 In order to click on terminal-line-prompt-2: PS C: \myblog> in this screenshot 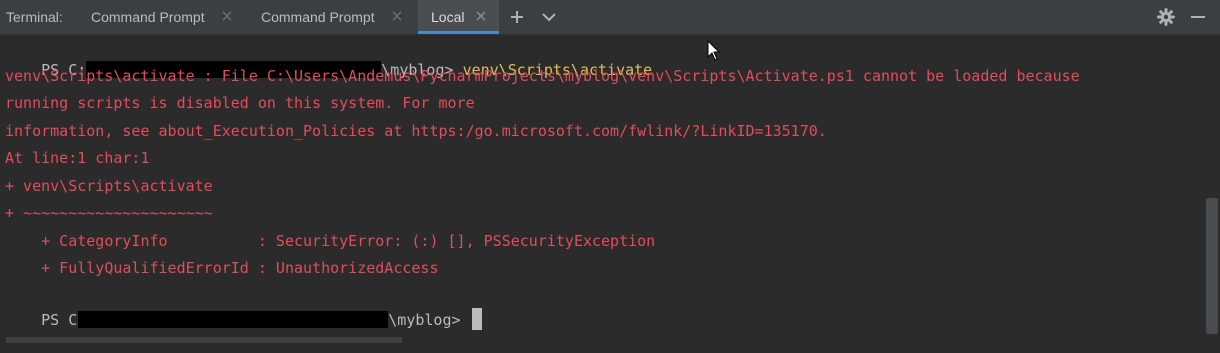, I will do `click(243, 308)`.